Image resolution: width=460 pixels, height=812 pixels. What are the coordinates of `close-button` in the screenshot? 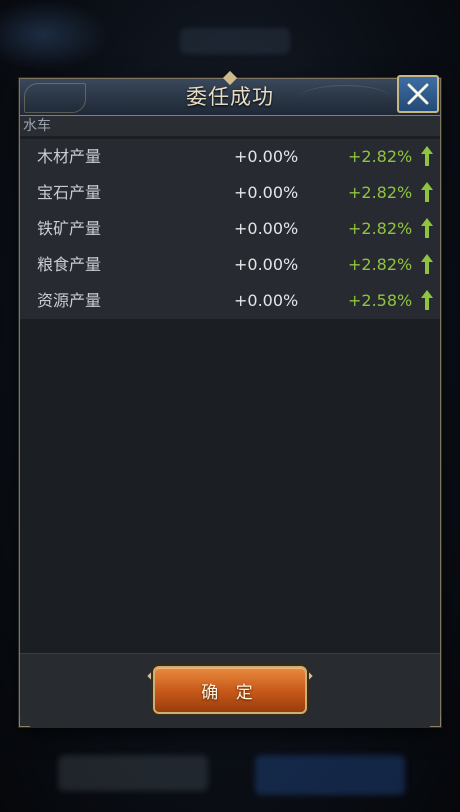 It's located at (418, 94).